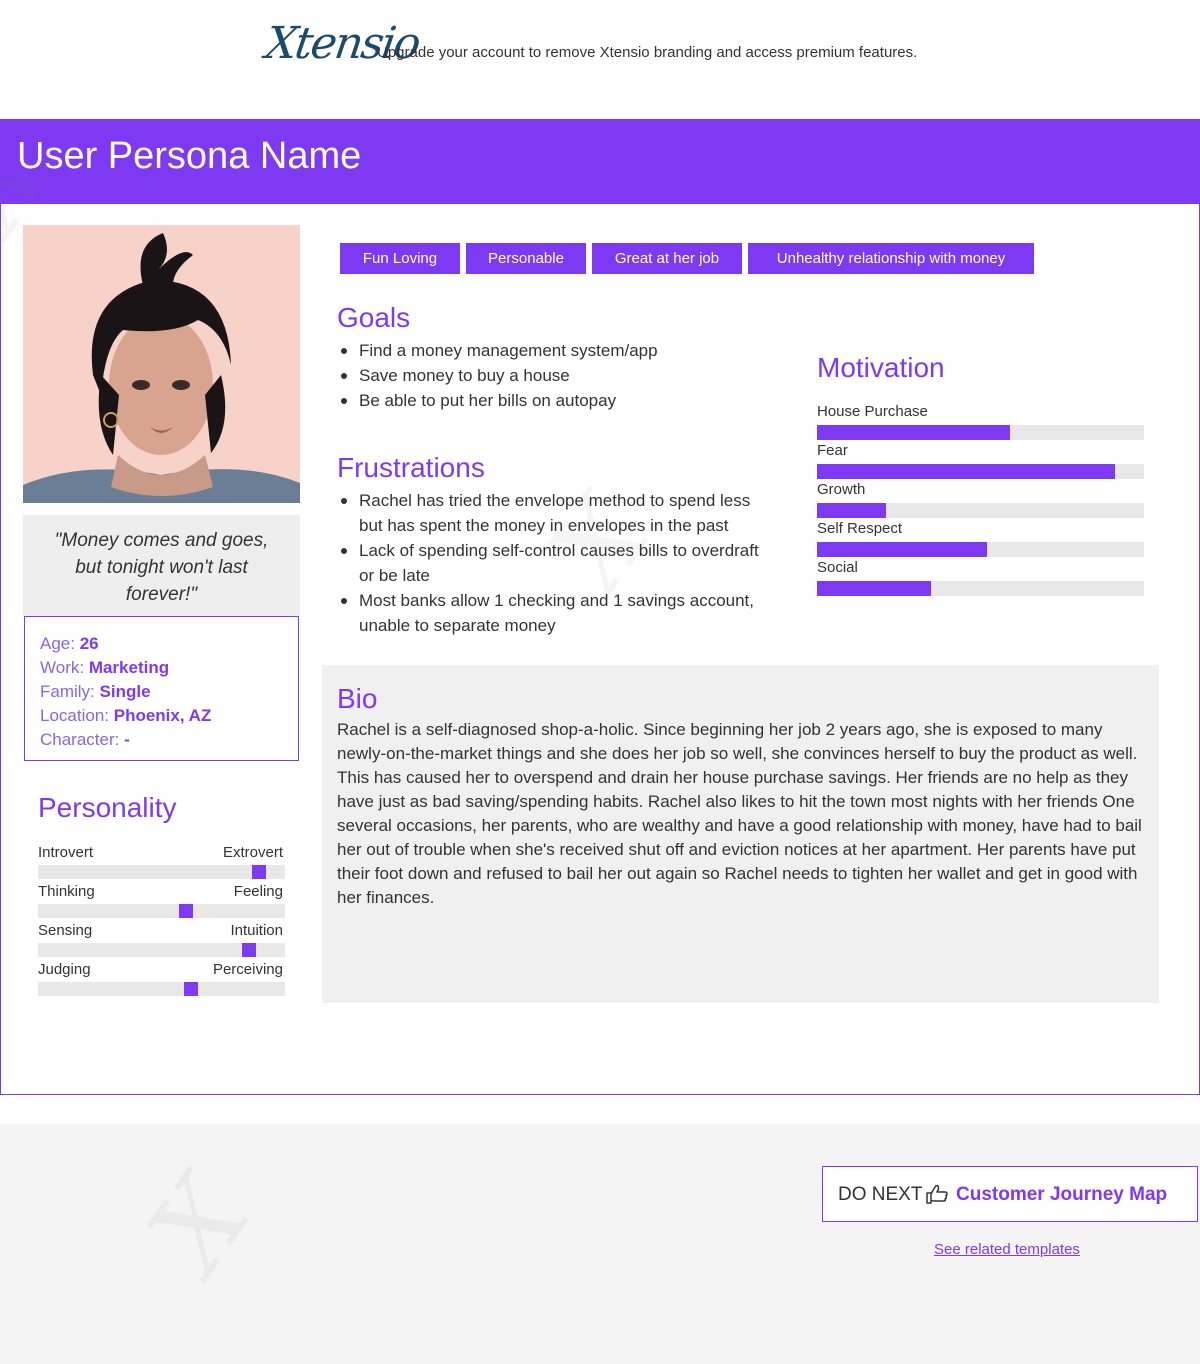  Describe the element at coordinates (832, 450) in the screenshot. I see `motivation-label: Fear` at that location.